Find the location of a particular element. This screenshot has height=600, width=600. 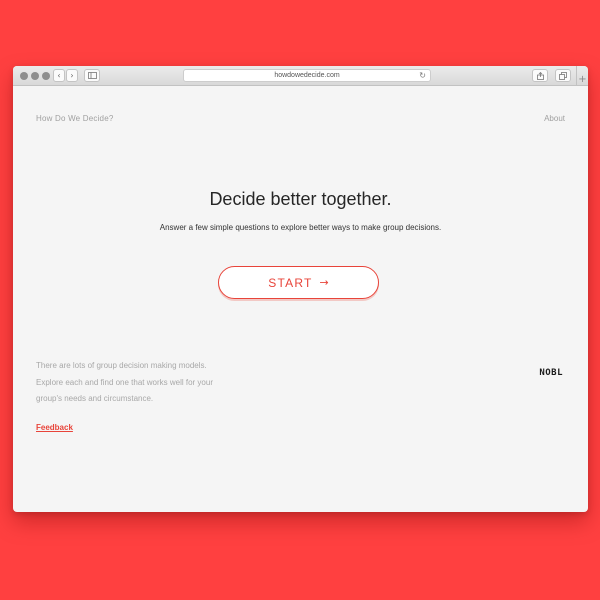

minimize-window-icon is located at coordinates (35, 76).